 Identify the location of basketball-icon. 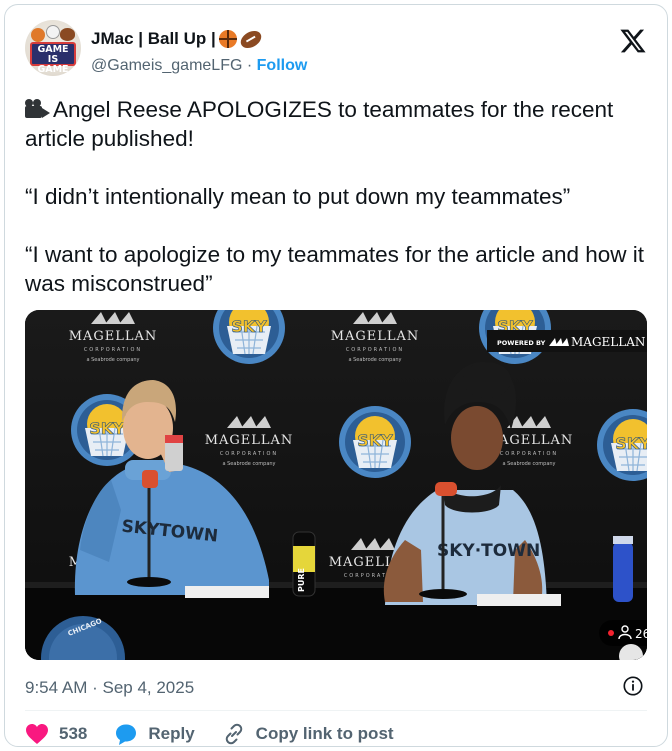
(38, 35).